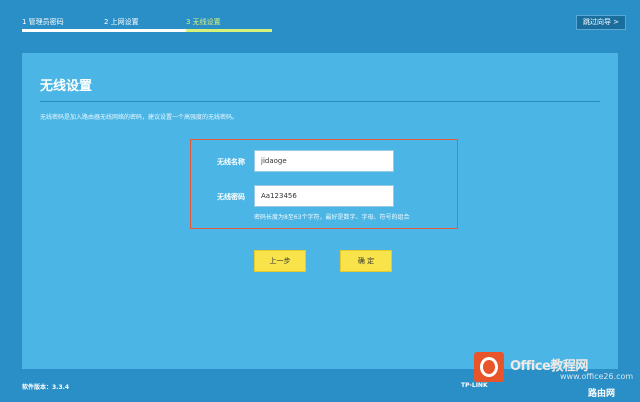 This screenshot has height=402, width=640. I want to click on previous-button: 上一步, so click(280, 261).